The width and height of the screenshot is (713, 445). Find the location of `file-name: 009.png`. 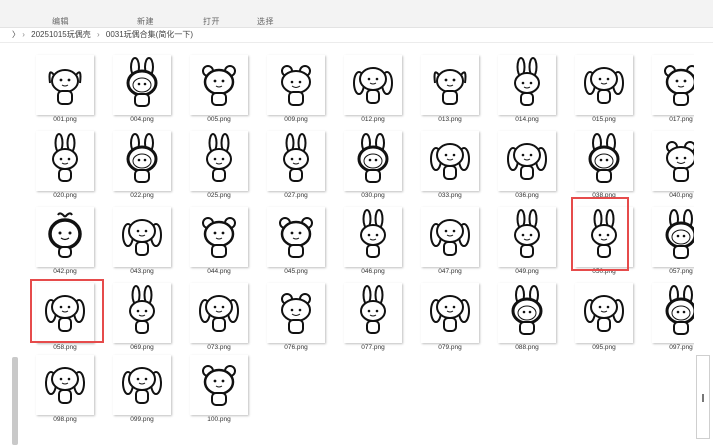

file-name: 009.png is located at coordinates (296, 119).